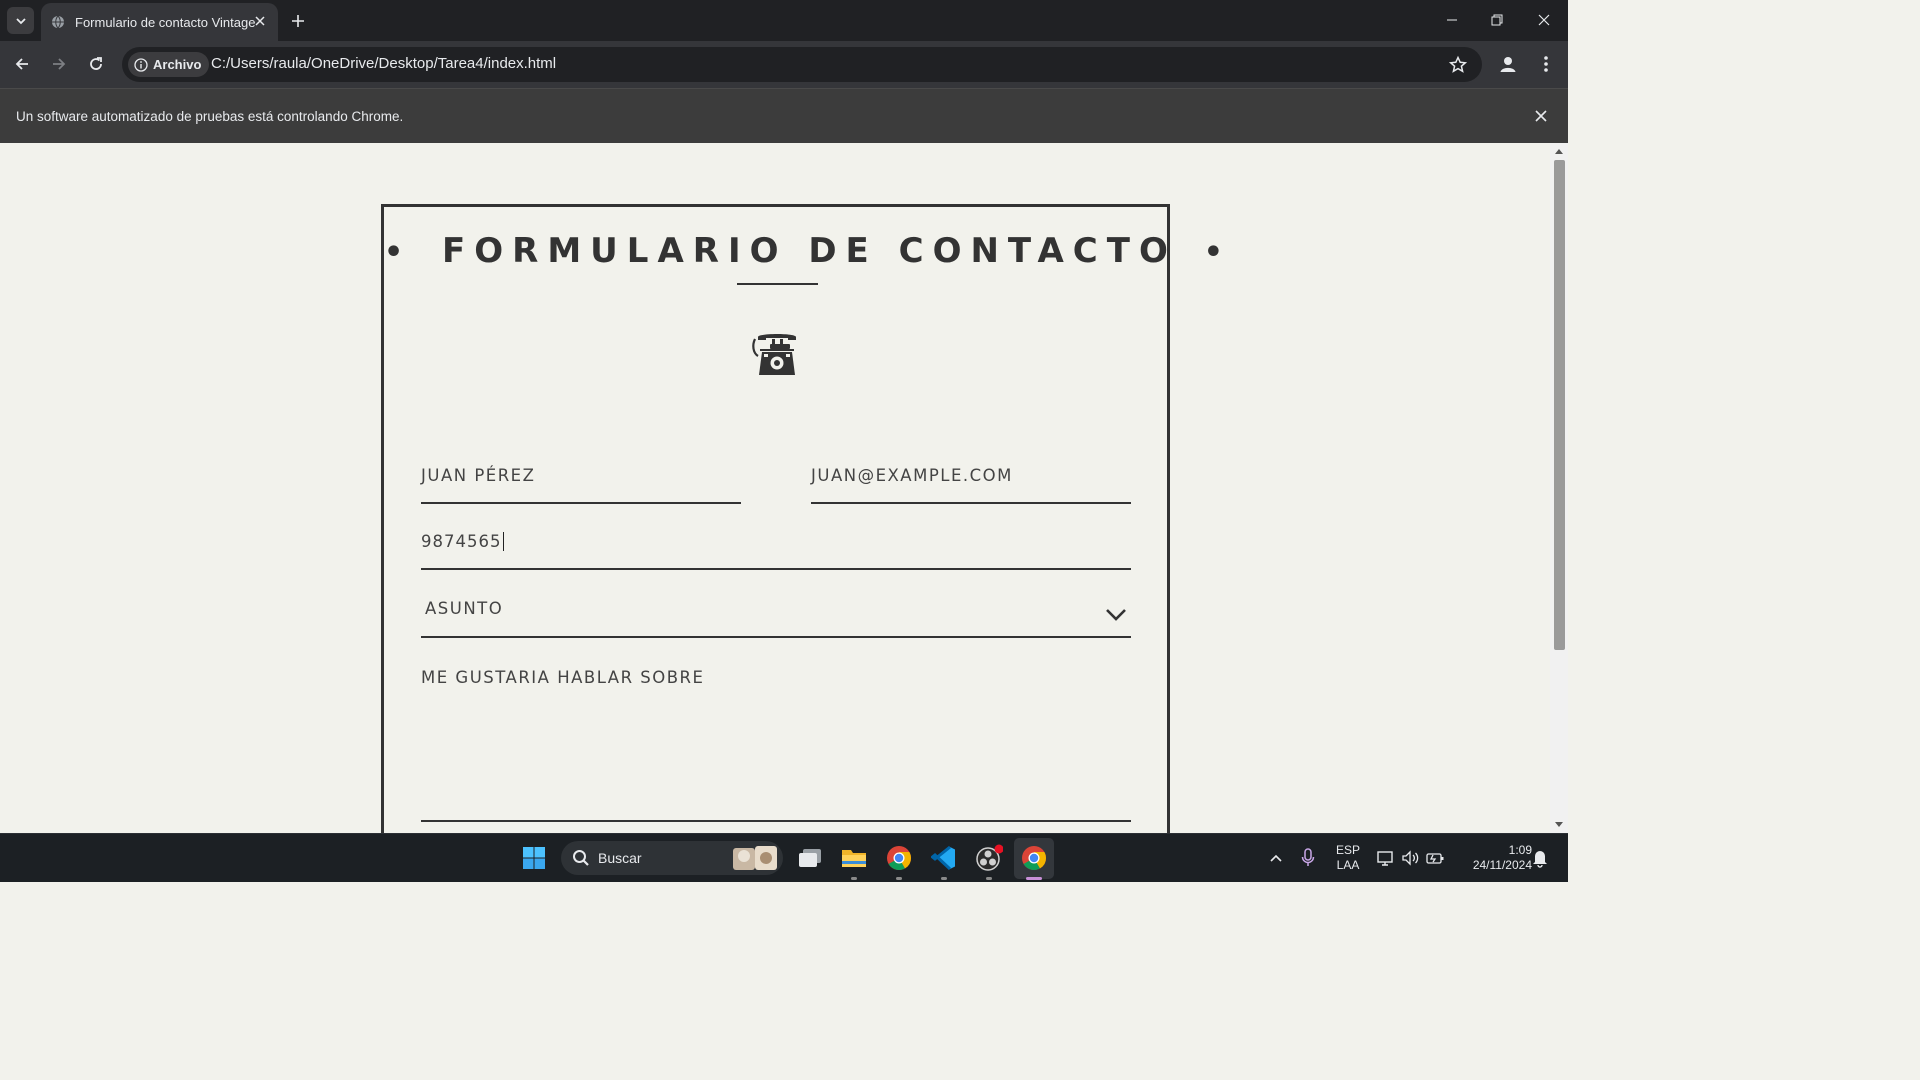  Describe the element at coordinates (774, 354) in the screenshot. I see `telephone-icon` at that location.